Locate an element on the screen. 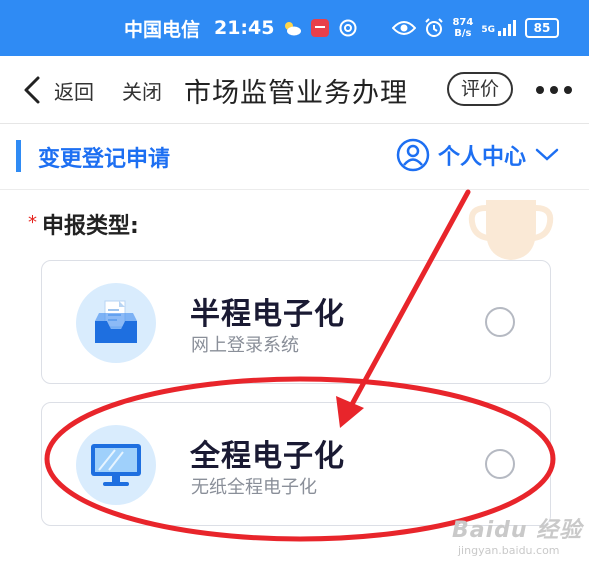 This screenshot has height=576, width=589. monitor-icon is located at coordinates (116, 465).